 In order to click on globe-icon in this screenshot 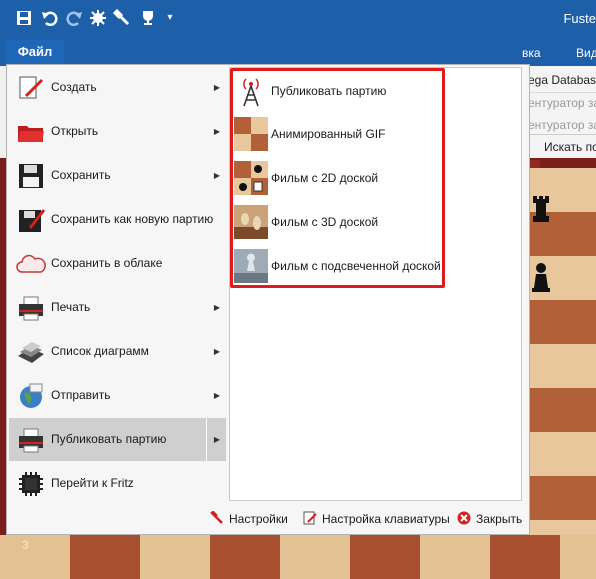, I will do `click(31, 396)`.